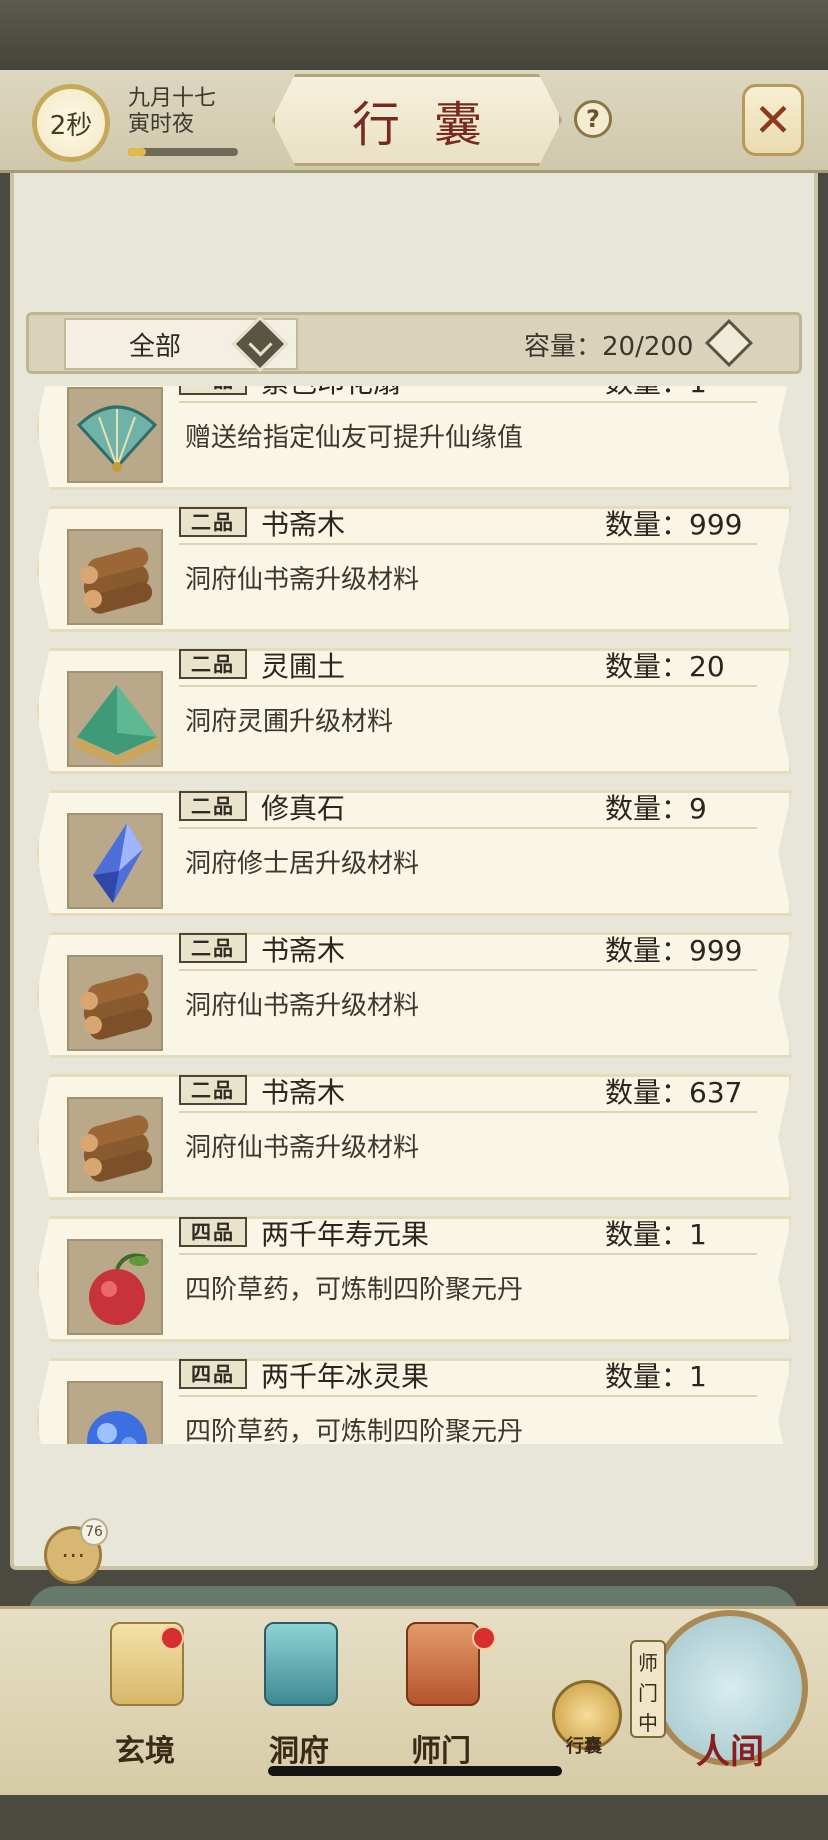  I want to click on nav-label: 玄境, so click(145, 1751).